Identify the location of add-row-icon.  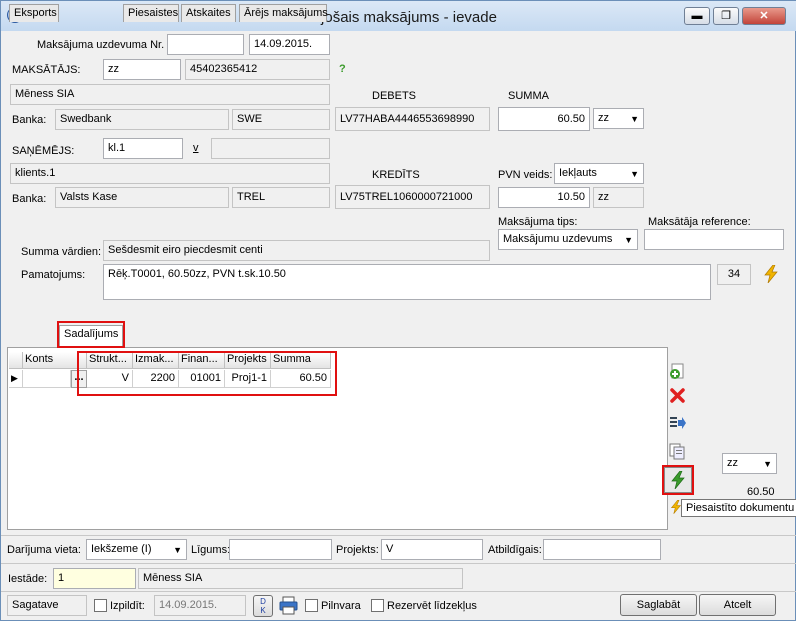
(677, 371).